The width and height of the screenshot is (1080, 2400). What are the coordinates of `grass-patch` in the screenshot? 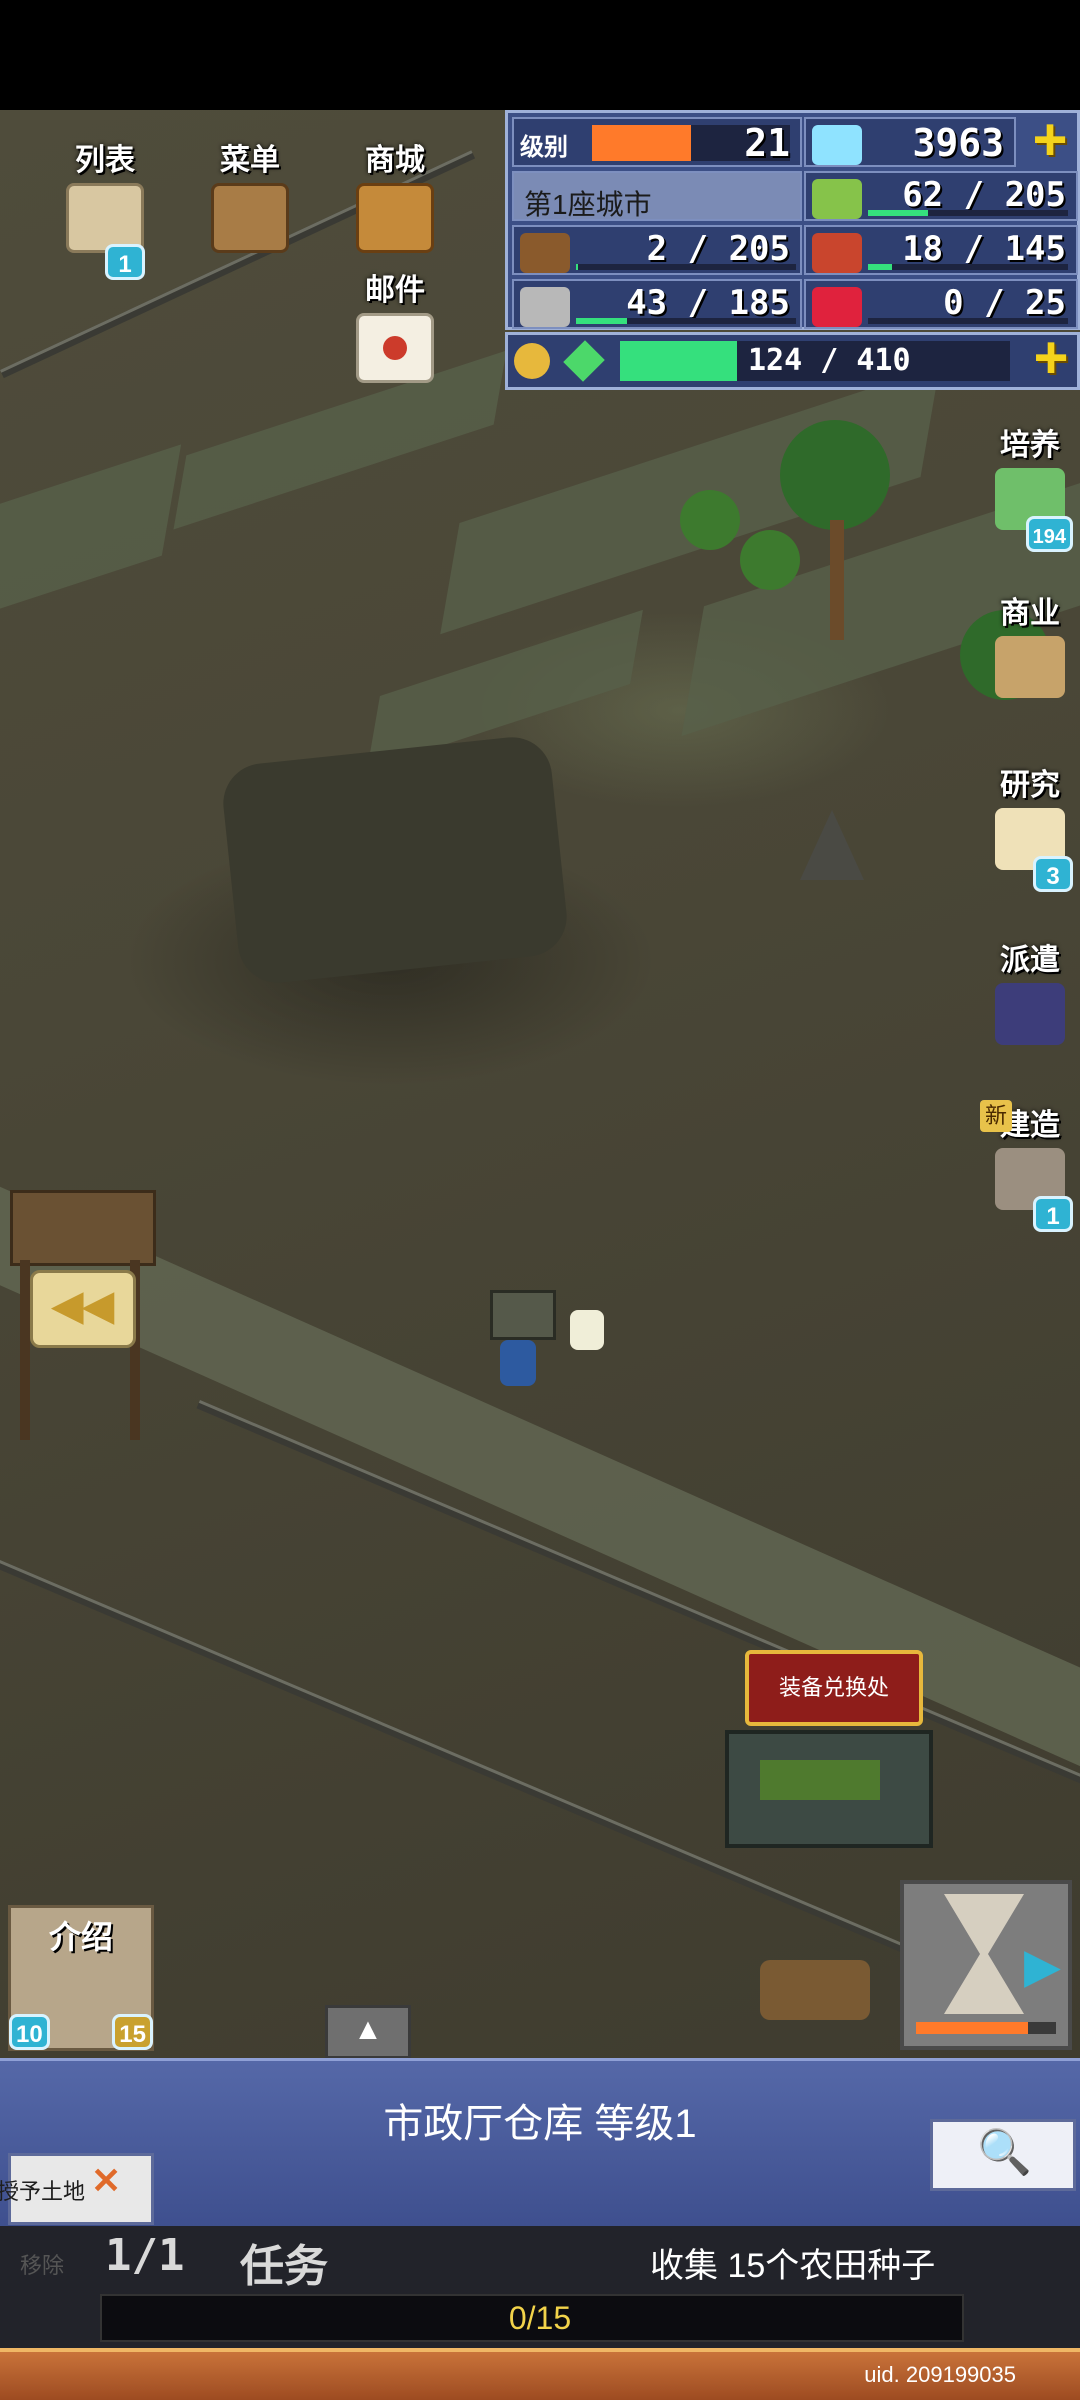 It's located at (91, 530).